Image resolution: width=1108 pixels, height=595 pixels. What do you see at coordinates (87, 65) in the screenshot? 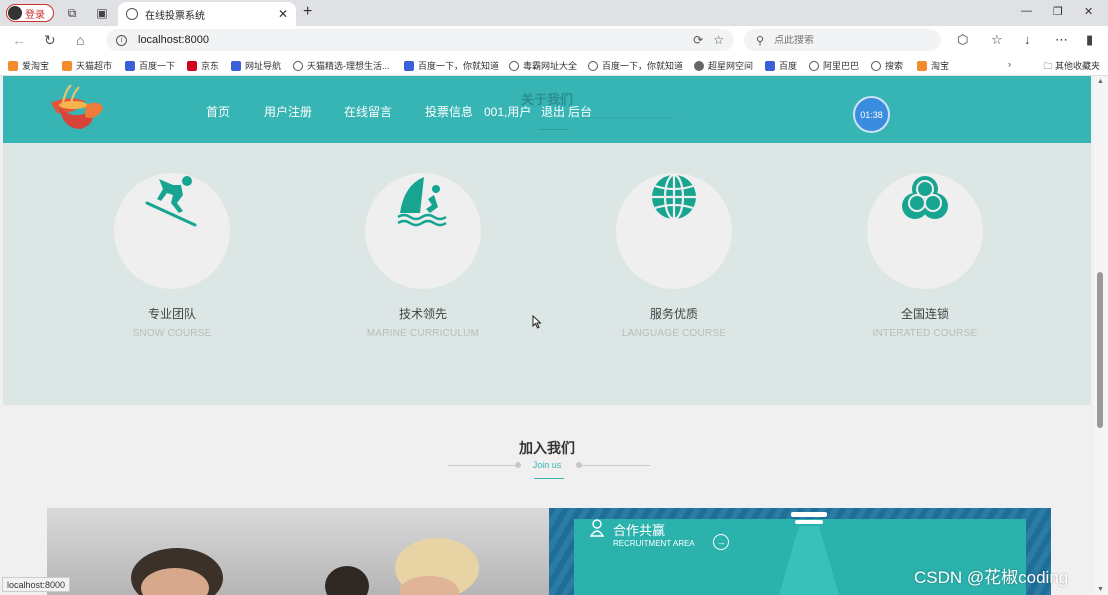
I see `bookmark-item: 天猫超市` at bounding box center [87, 65].